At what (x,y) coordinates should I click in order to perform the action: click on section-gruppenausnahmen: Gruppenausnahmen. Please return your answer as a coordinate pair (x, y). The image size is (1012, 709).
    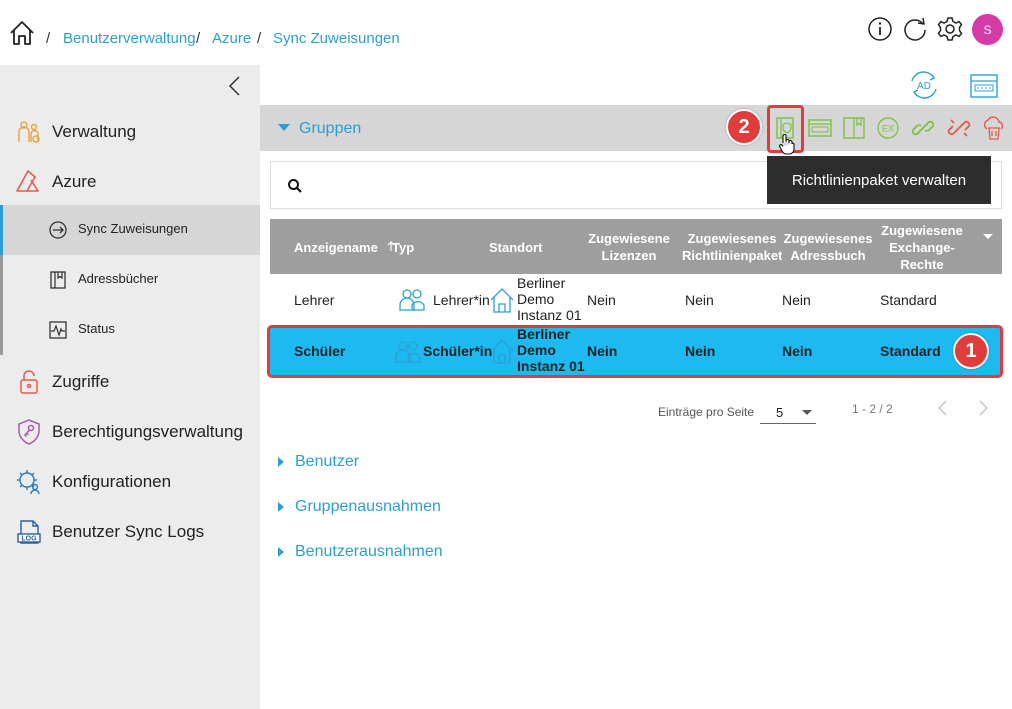
    Looking at the image, I should click on (359, 507).